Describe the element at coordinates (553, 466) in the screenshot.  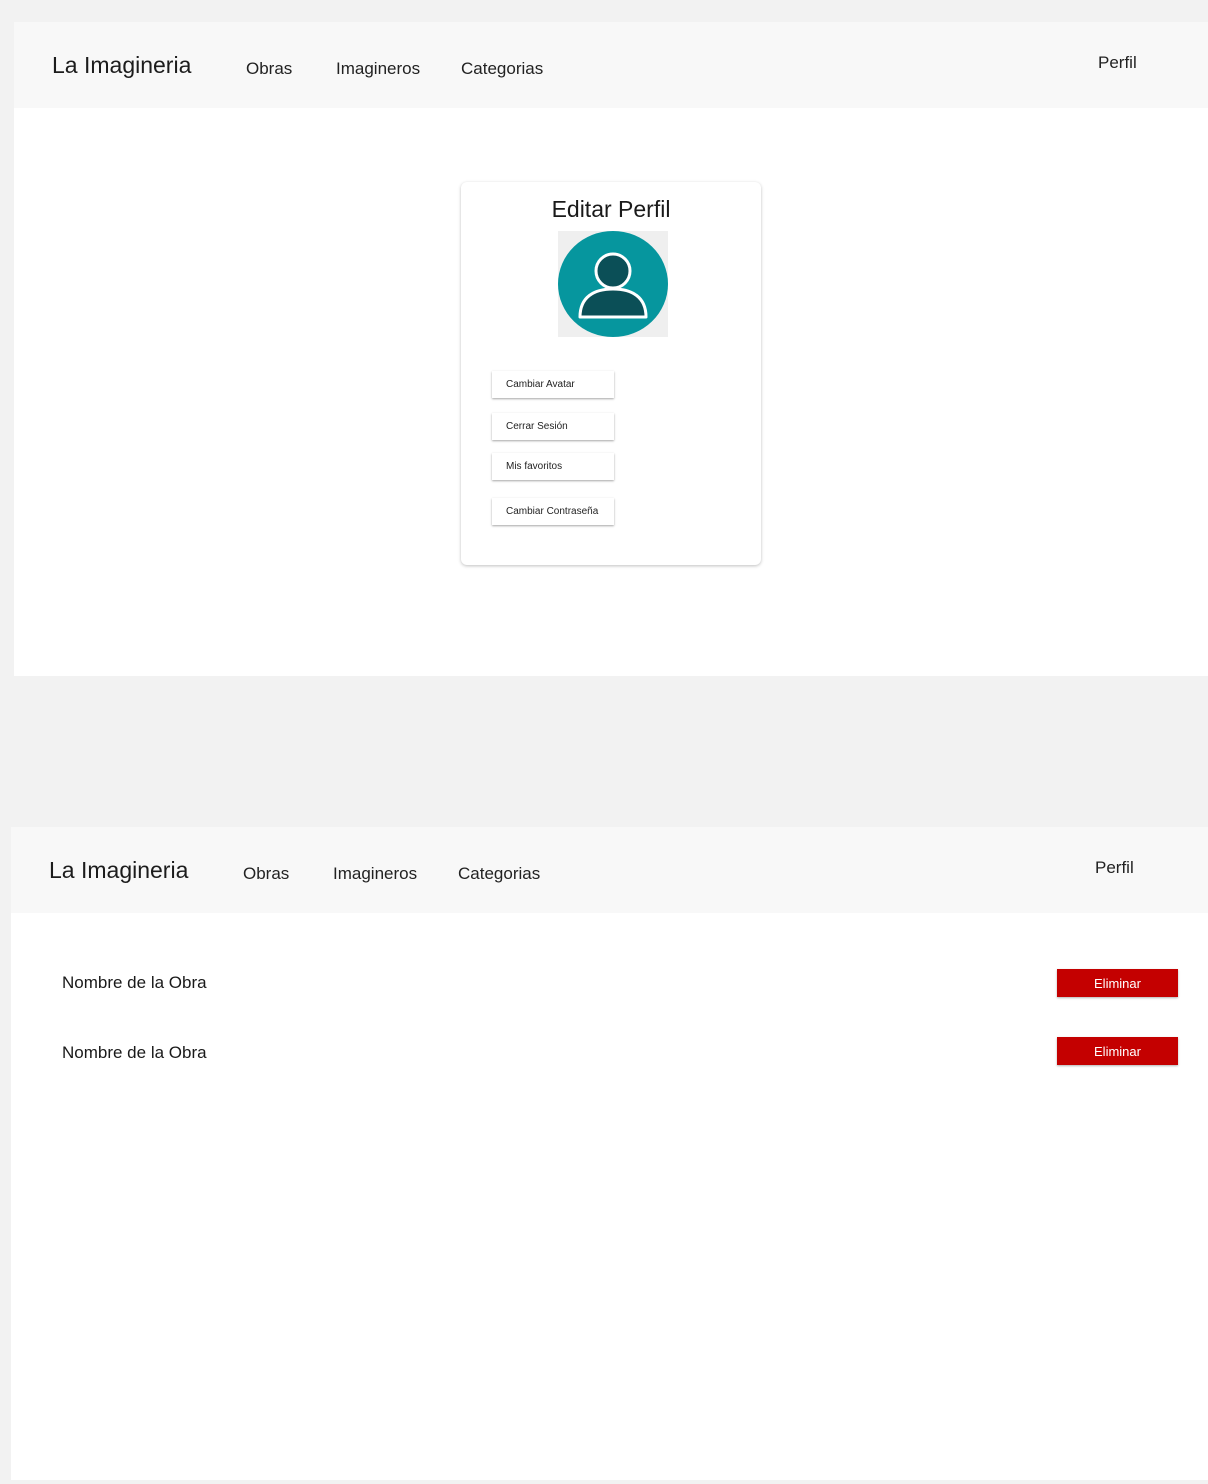
I see `favorites-button: Mis favoritos` at that location.